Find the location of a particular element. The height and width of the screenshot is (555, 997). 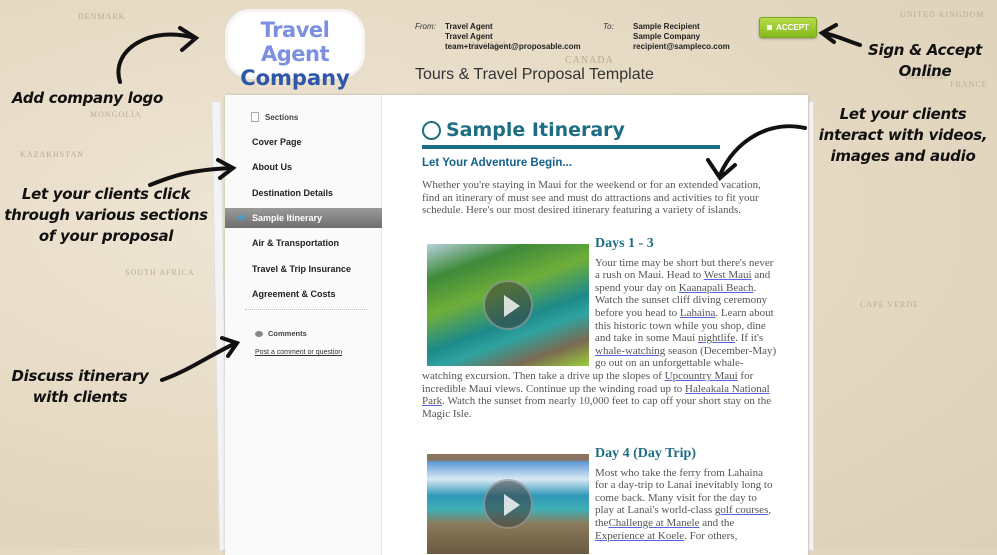

from-name: Travel Agent is located at coordinates (469, 26).